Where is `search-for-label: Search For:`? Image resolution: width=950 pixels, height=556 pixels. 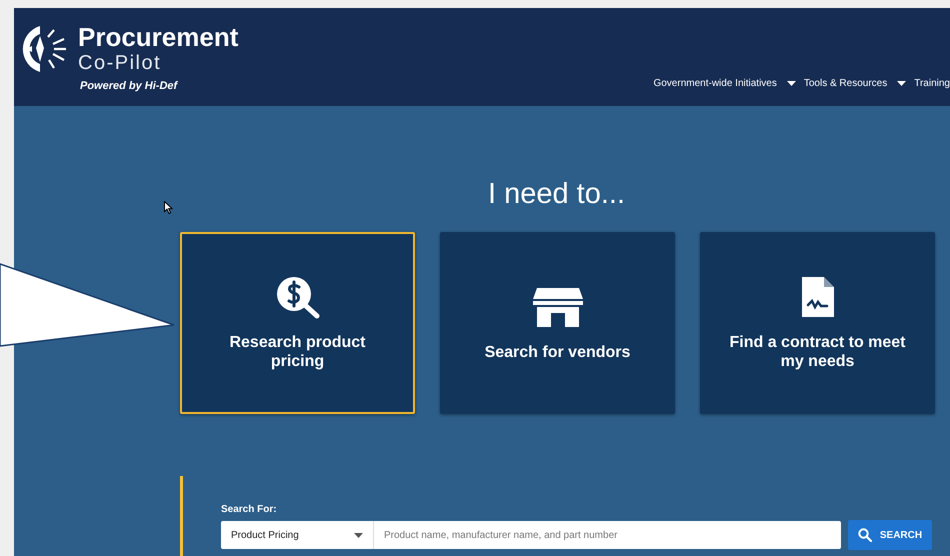 search-for-label: Search For: is located at coordinates (249, 510).